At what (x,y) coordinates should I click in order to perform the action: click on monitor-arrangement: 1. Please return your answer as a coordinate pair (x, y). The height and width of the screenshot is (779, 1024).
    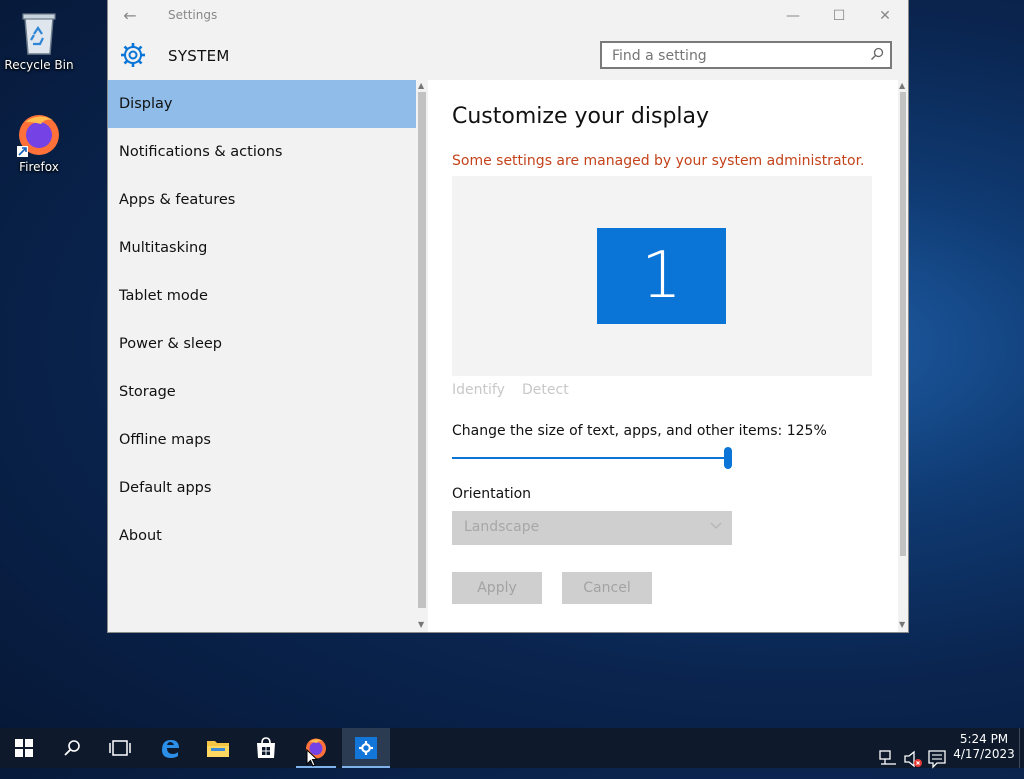
    Looking at the image, I should click on (662, 276).